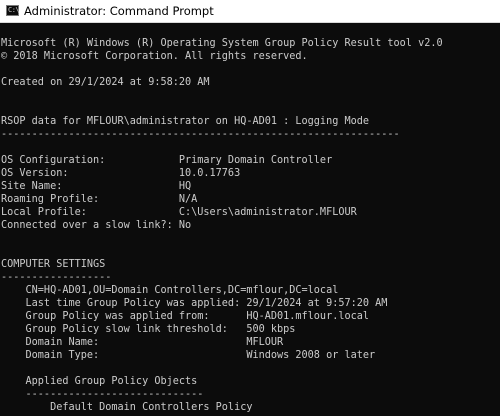 The height and width of the screenshot is (416, 500). I want to click on console-line: Domain Type: Windows 2008 or later, so click(188, 355).